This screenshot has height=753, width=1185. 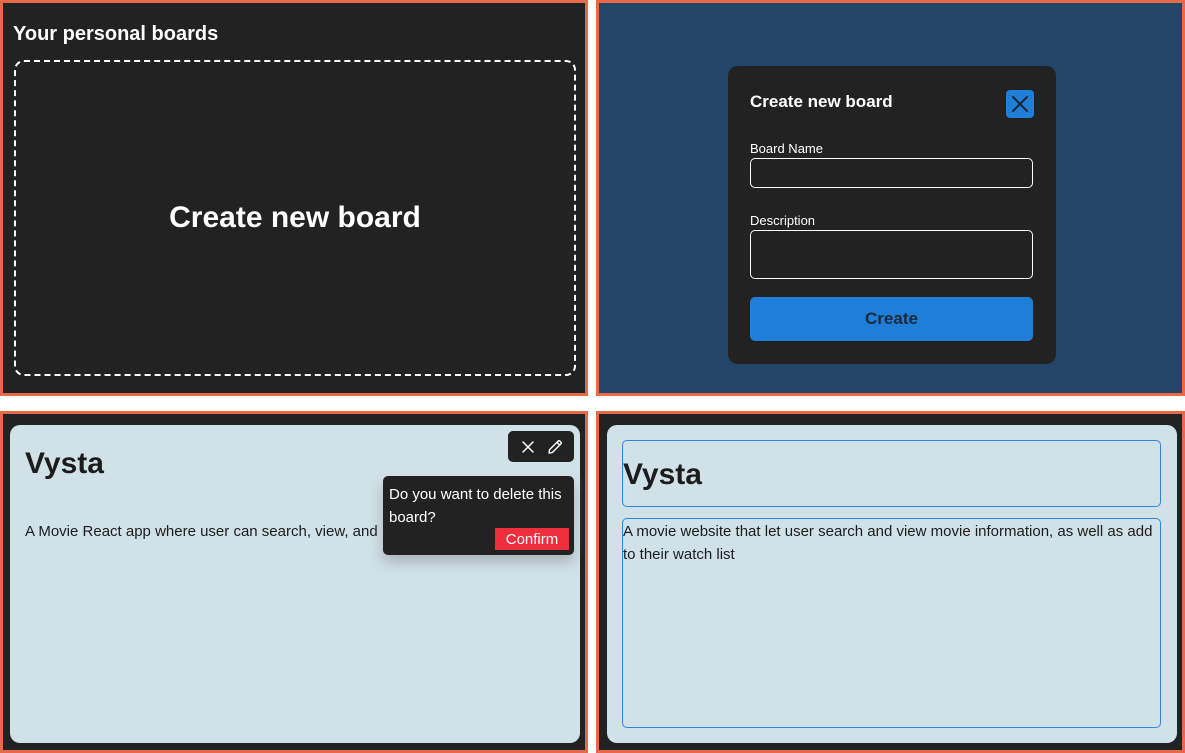 What do you see at coordinates (783, 220) in the screenshot?
I see `description-label: Description` at bounding box center [783, 220].